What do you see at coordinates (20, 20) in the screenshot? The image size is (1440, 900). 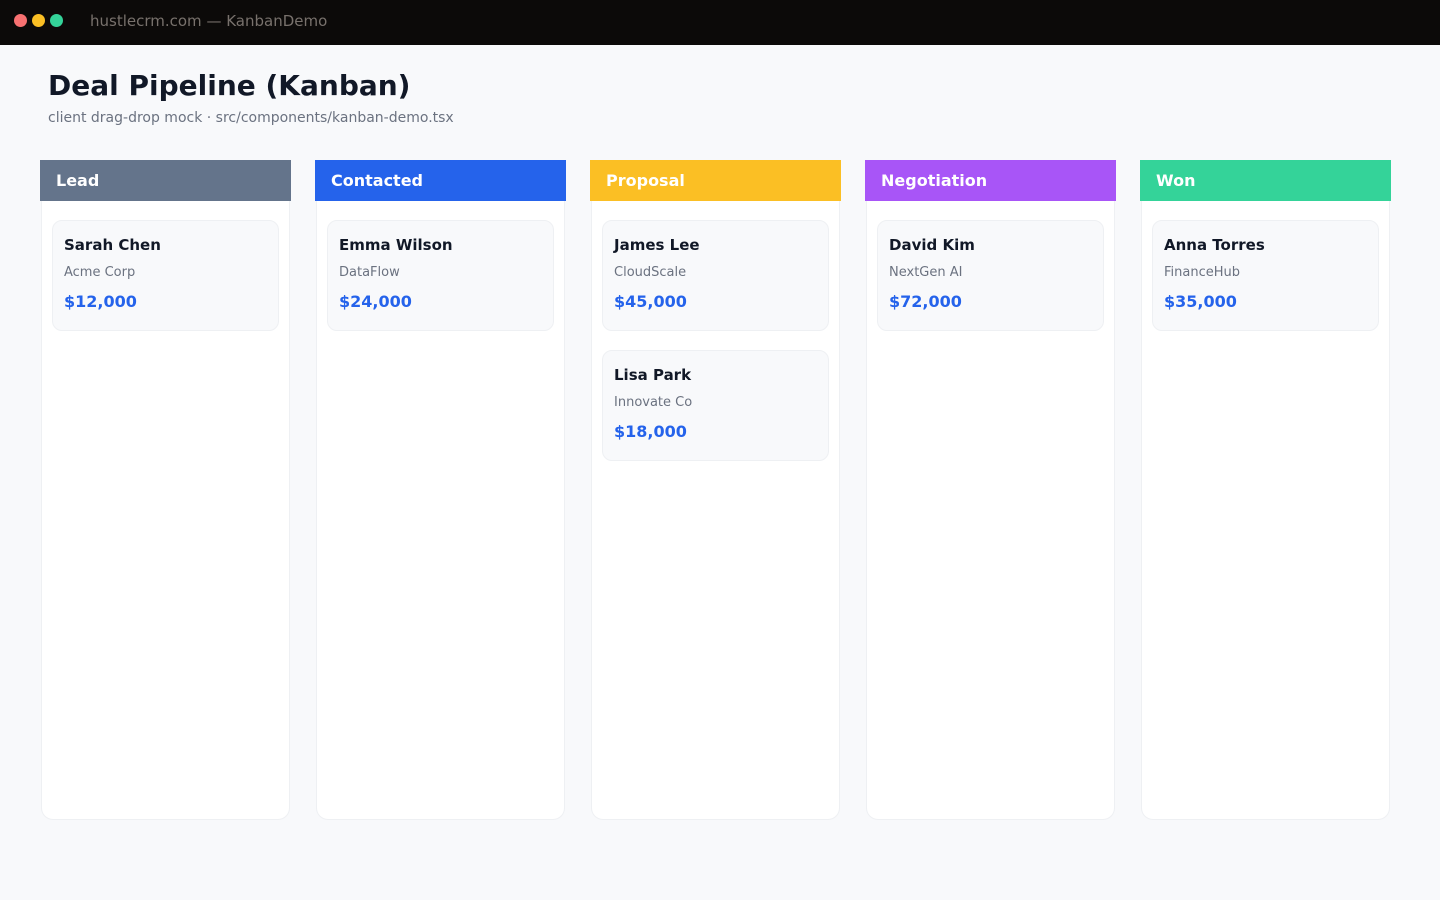 I see `close-window-button` at bounding box center [20, 20].